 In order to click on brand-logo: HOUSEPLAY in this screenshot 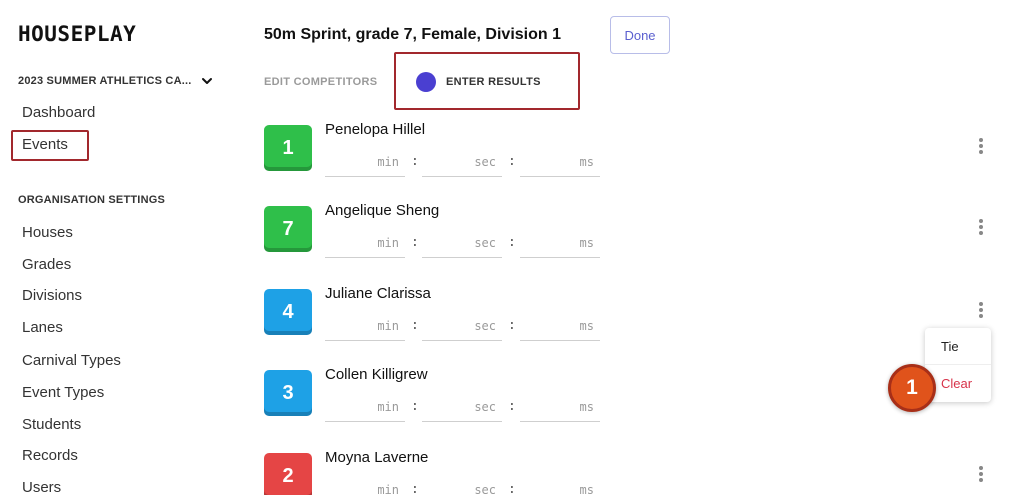, I will do `click(77, 34)`.